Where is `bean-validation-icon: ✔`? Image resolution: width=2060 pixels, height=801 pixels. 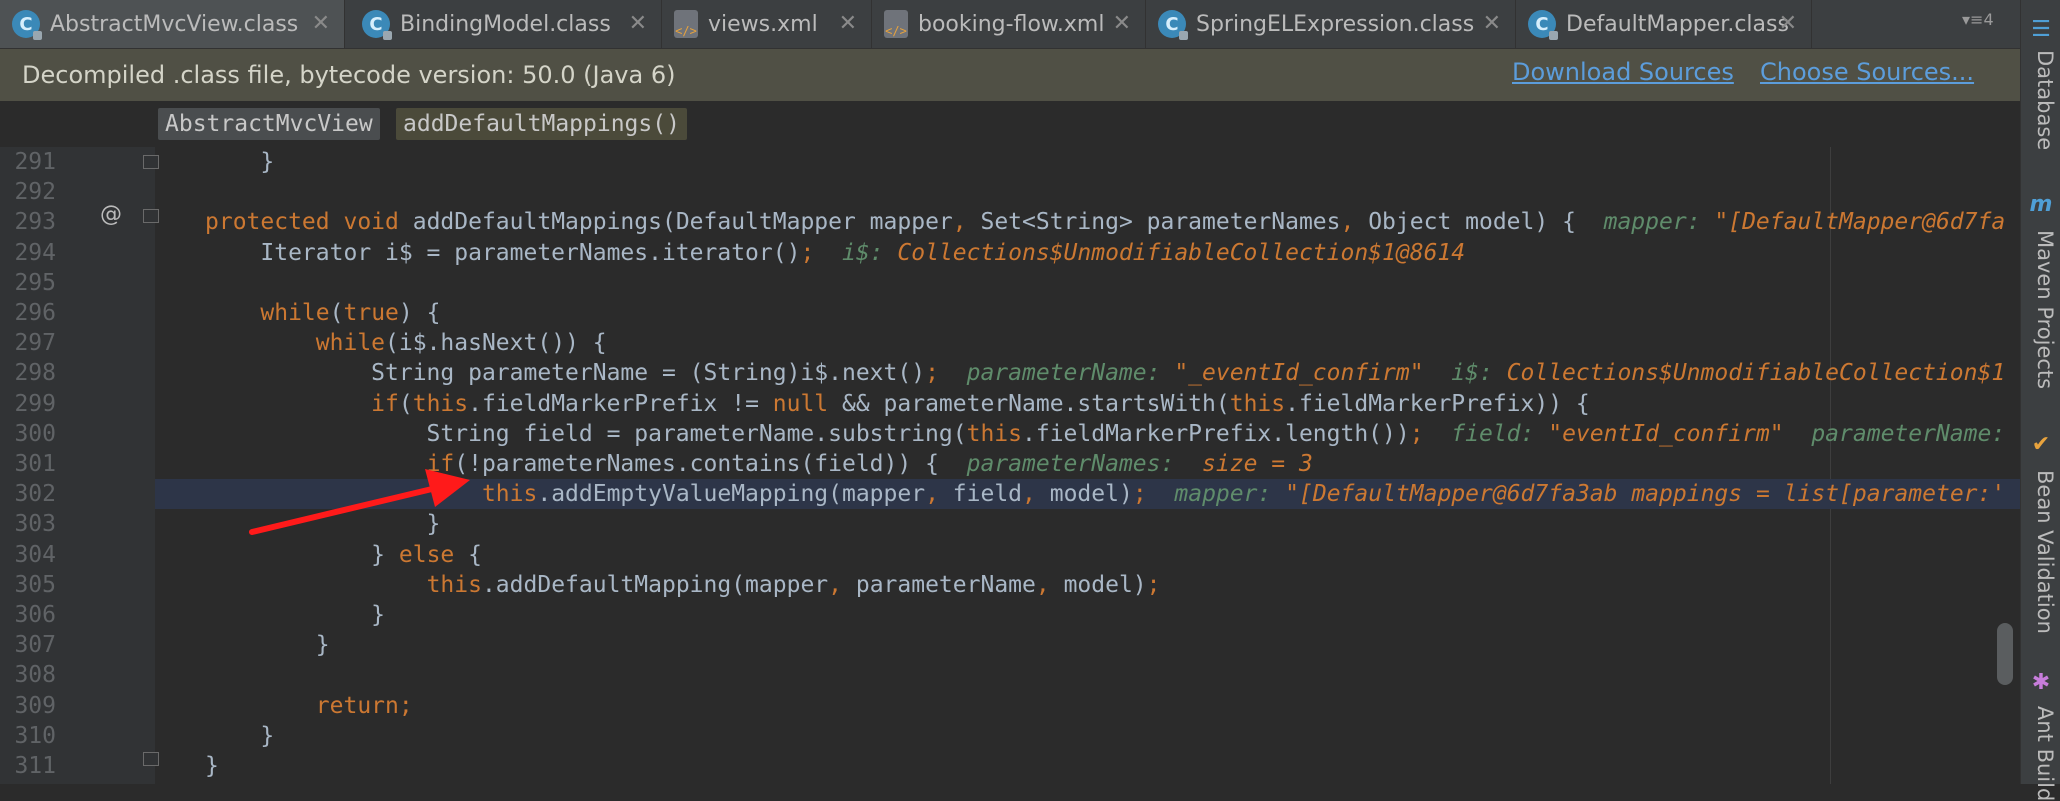
bean-validation-icon: ✔ is located at coordinates (2041, 444).